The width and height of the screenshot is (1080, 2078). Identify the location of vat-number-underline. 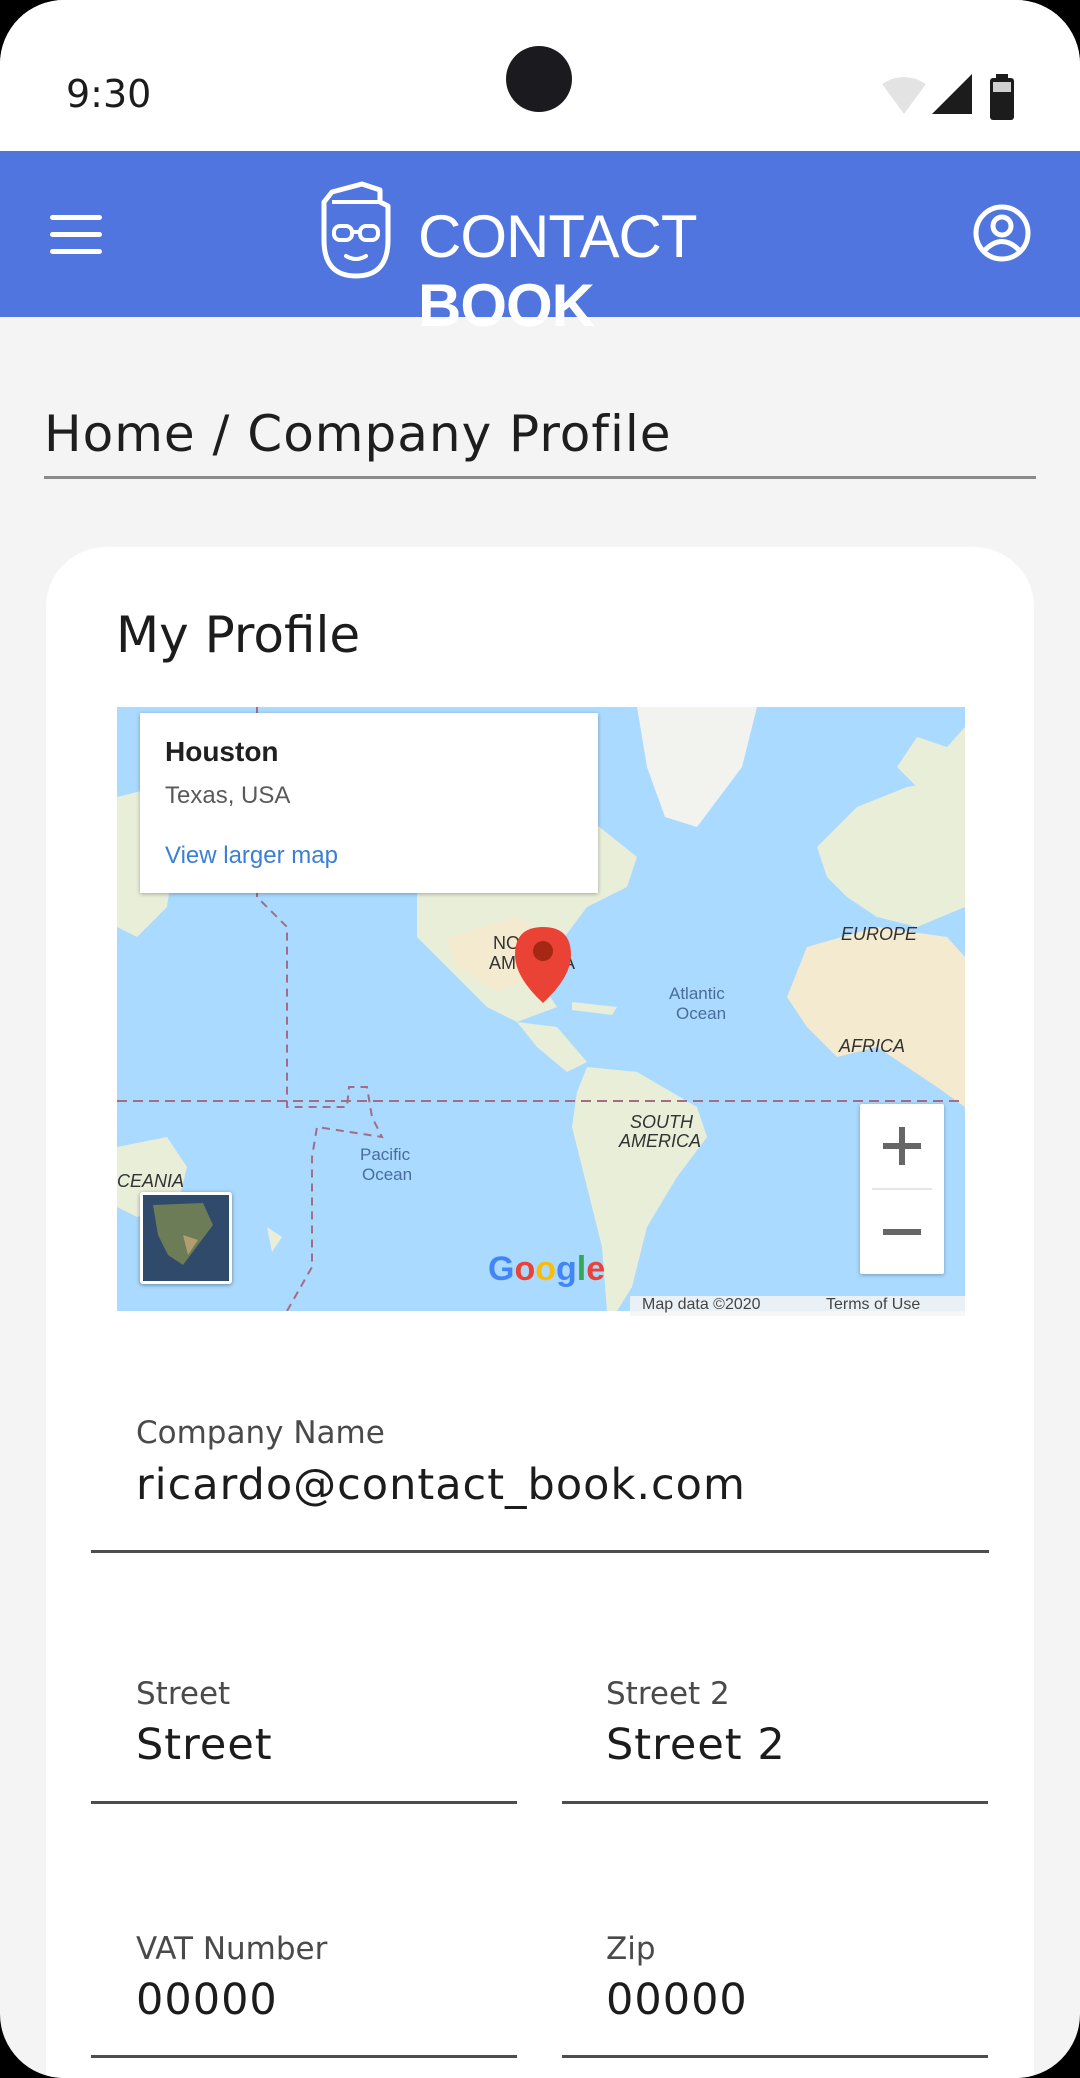
(304, 2056).